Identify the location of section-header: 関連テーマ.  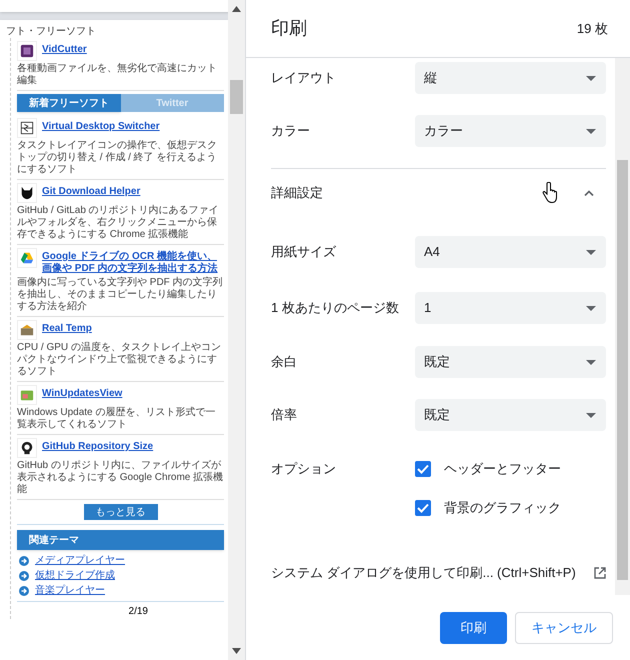
(120, 540).